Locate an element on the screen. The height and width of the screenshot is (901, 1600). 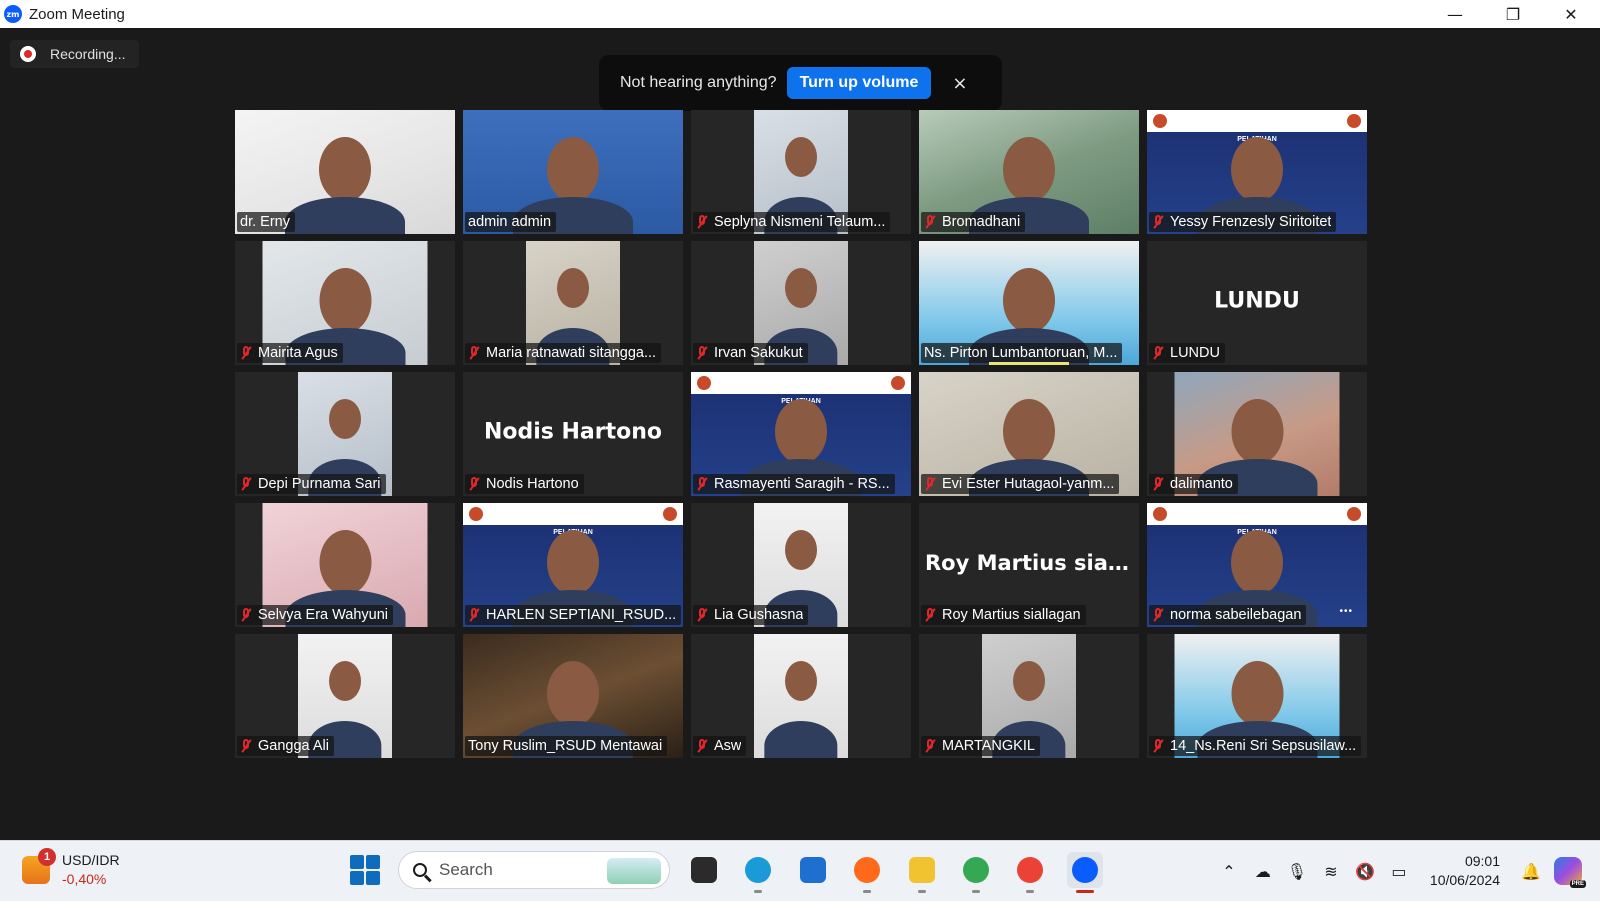
participant-name-tag: MARTANGKIL is located at coordinates (980, 746).